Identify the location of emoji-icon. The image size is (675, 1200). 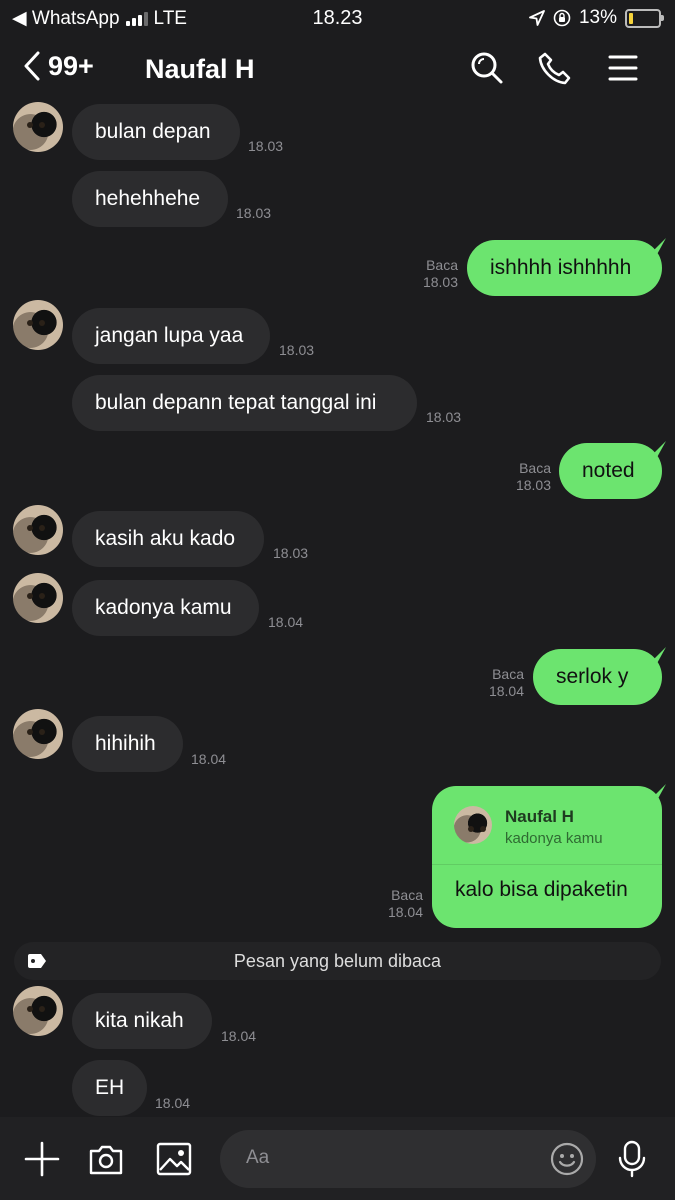
(567, 1159).